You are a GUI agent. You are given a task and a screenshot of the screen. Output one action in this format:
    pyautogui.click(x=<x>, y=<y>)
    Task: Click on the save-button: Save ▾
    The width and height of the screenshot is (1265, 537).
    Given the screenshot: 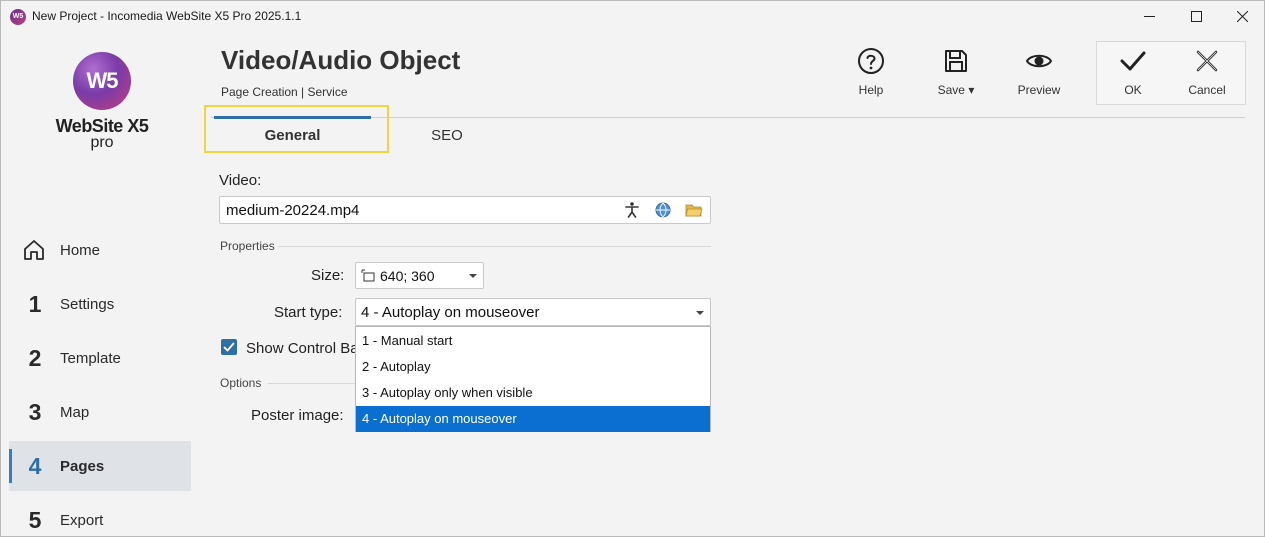 What is the action you would take?
    pyautogui.click(x=956, y=75)
    